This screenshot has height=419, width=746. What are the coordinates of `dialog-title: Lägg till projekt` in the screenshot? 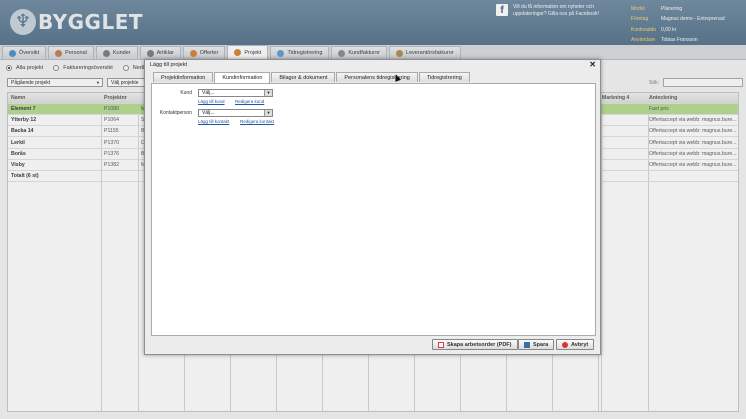 It's located at (168, 65).